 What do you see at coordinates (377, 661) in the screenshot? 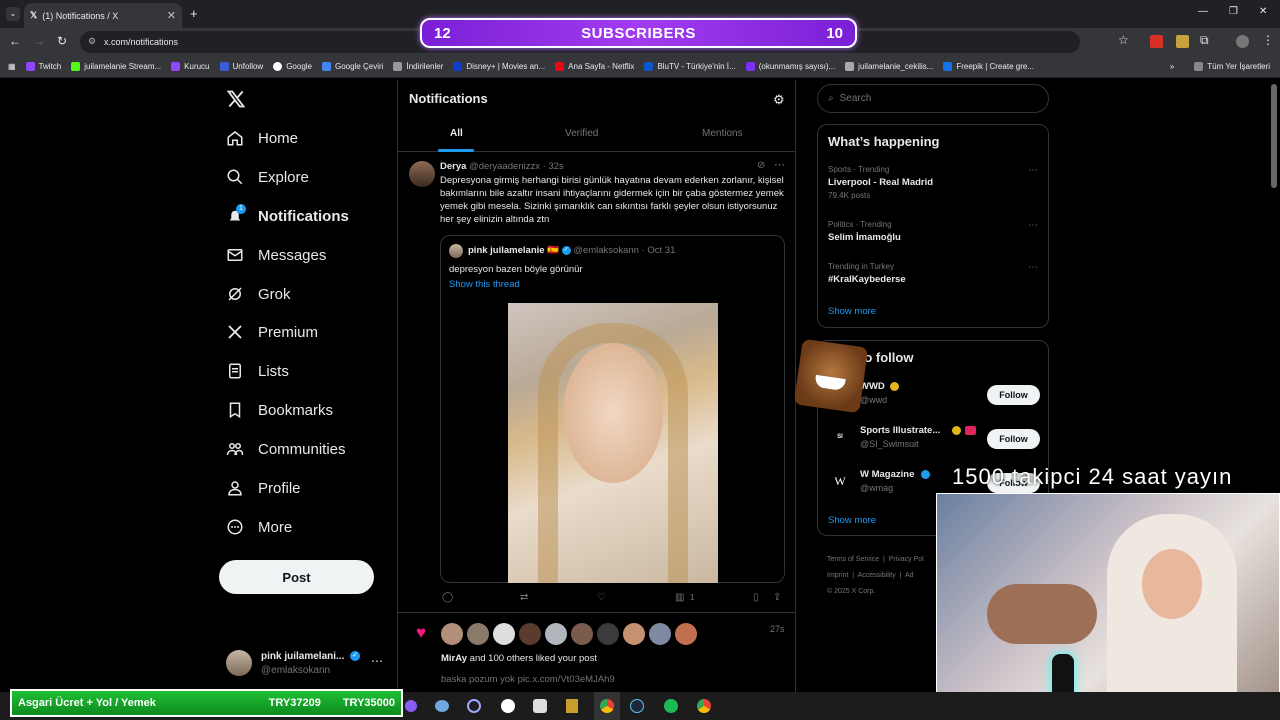
I see `account-more-icon: ⋯` at bounding box center [377, 661].